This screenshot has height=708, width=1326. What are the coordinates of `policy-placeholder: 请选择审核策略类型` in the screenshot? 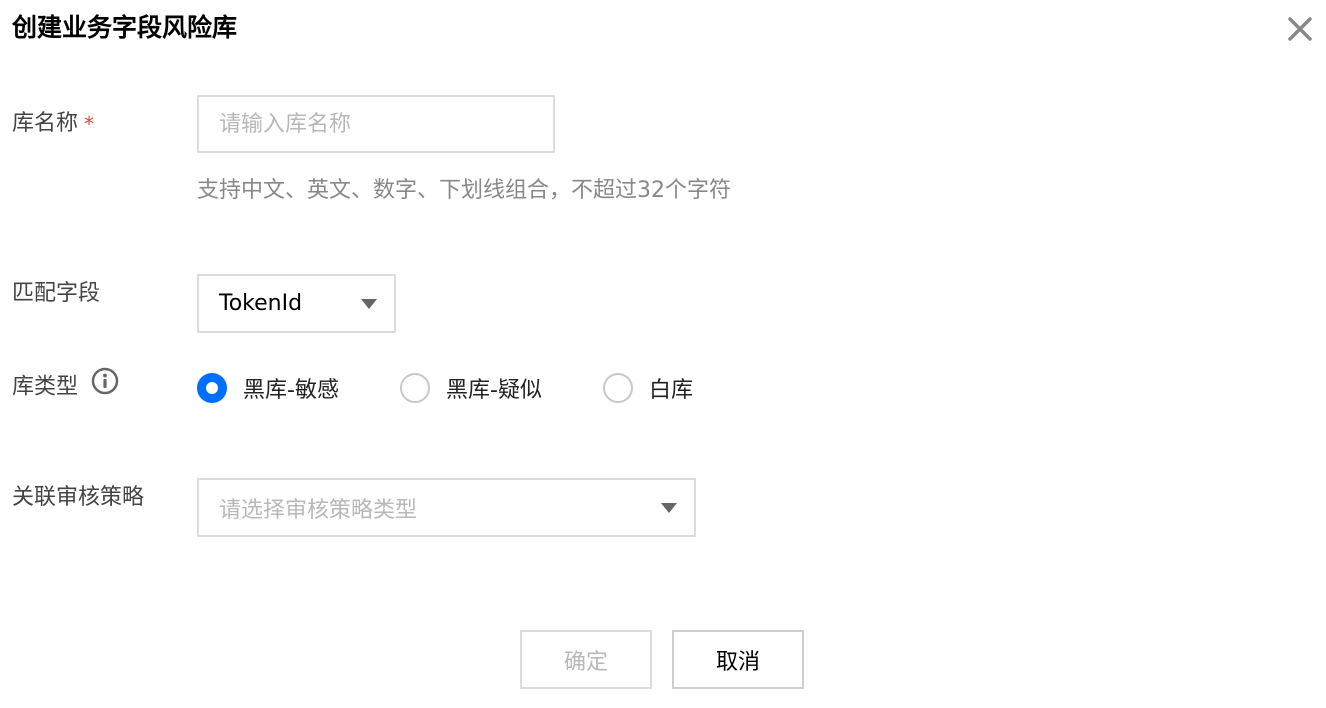 It's located at (318, 510).